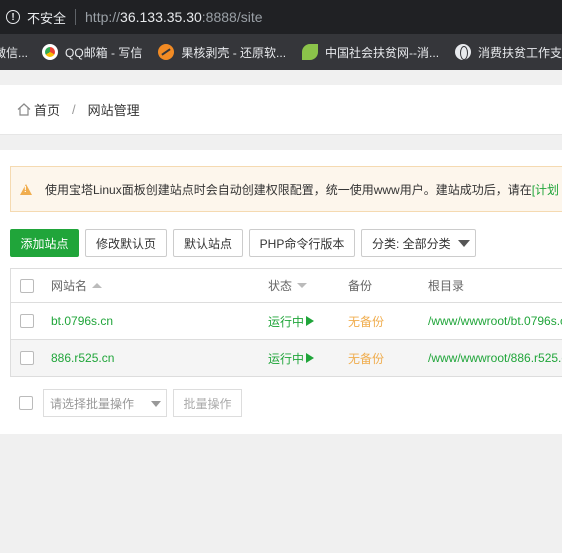 The height and width of the screenshot is (553, 562). I want to click on select-all-checkbox-footer, so click(26, 403).